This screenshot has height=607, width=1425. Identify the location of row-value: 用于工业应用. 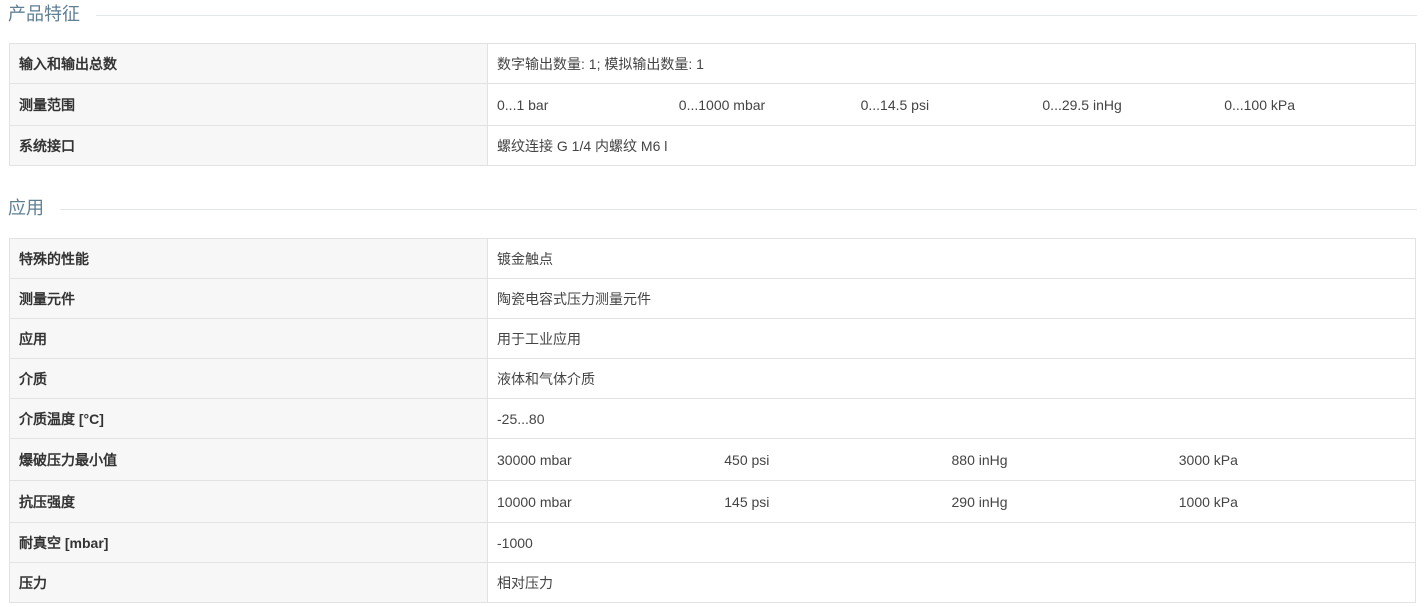
(951, 338).